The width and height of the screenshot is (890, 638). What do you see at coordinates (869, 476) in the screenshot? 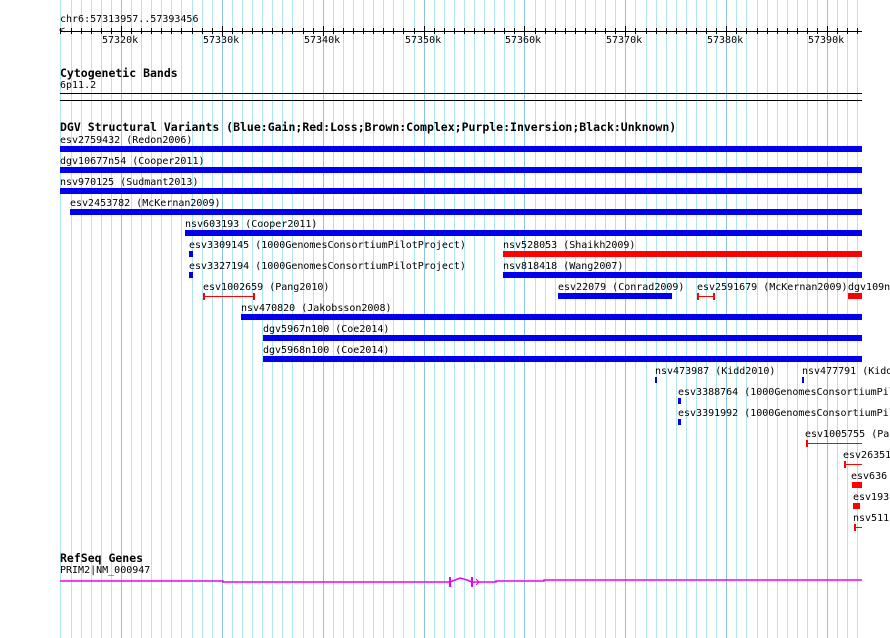
I see `variant-label: esv636` at bounding box center [869, 476].